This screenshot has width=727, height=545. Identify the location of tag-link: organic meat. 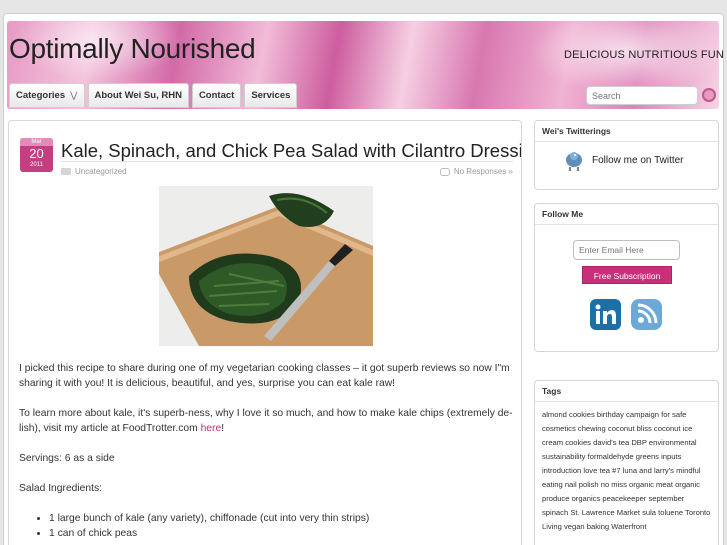
(651, 484).